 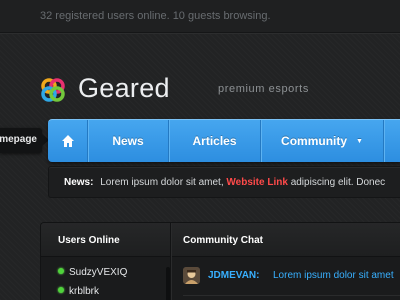 What do you see at coordinates (257, 182) in the screenshot?
I see `news-link: Website Link` at bounding box center [257, 182].